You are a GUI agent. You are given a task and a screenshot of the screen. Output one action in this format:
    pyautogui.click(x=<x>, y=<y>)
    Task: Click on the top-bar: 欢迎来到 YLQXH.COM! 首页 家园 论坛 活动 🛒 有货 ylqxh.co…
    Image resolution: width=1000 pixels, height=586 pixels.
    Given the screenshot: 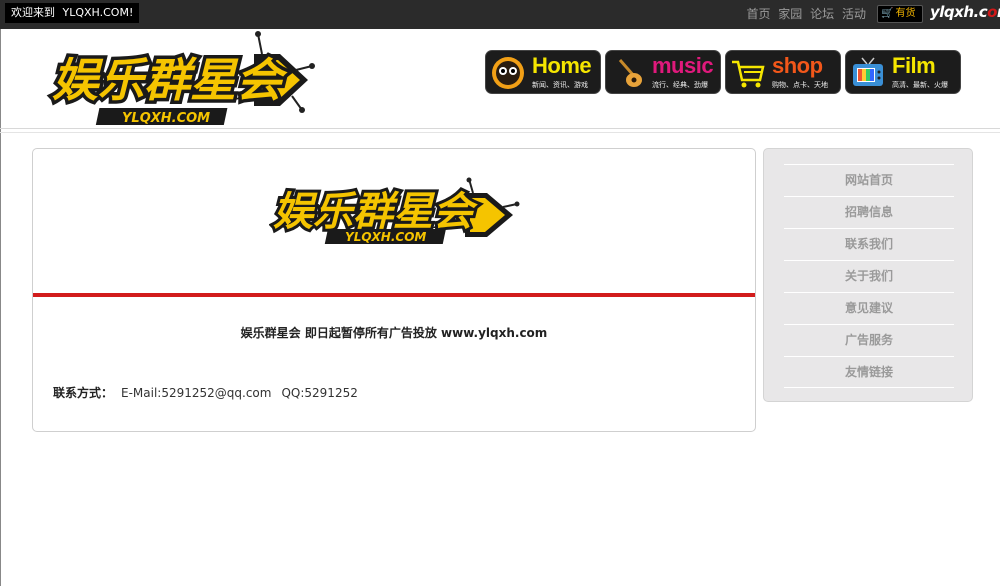 What is the action you would take?
    pyautogui.click(x=500, y=14)
    